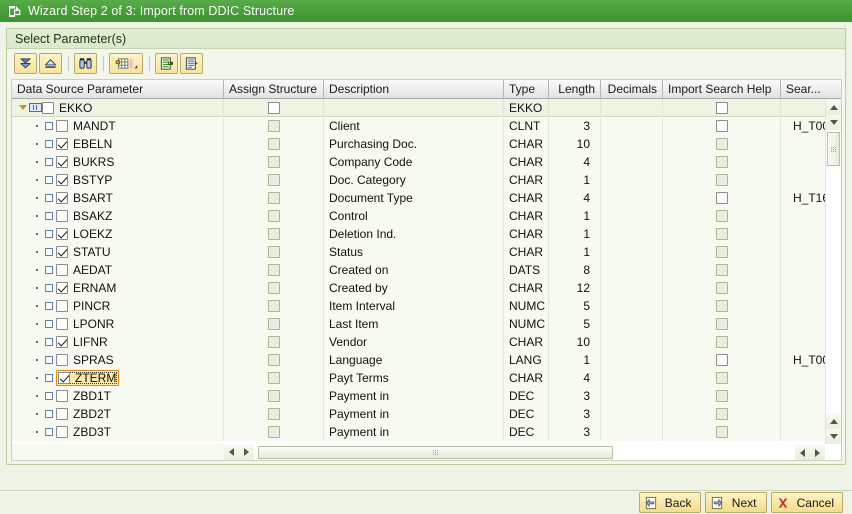 The height and width of the screenshot is (514, 852). Describe the element at coordinates (22, 108) in the screenshot. I see `expand-collapse-toggle` at that location.